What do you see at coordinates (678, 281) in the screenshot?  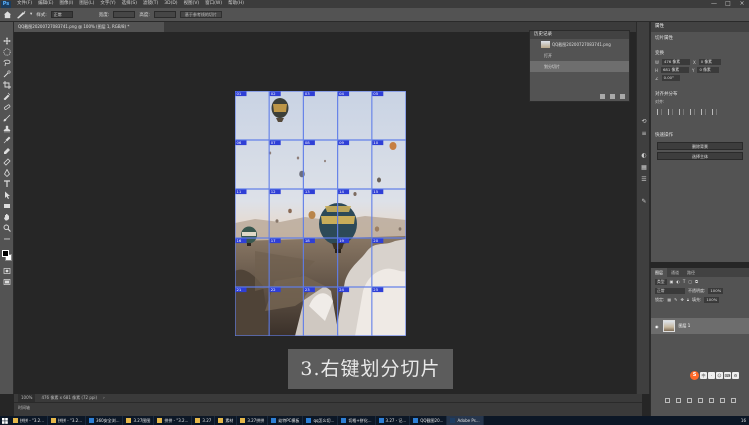 I see `filter-adjust-icon: ◐` at bounding box center [678, 281].